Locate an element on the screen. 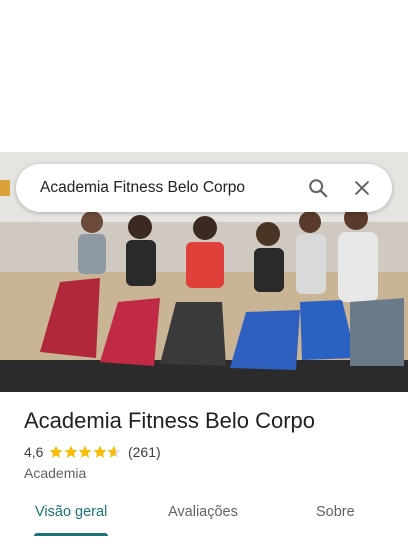 Image resolution: width=408 pixels, height=544 pixels. rating-row: 4,6 (261) is located at coordinates (92, 452).